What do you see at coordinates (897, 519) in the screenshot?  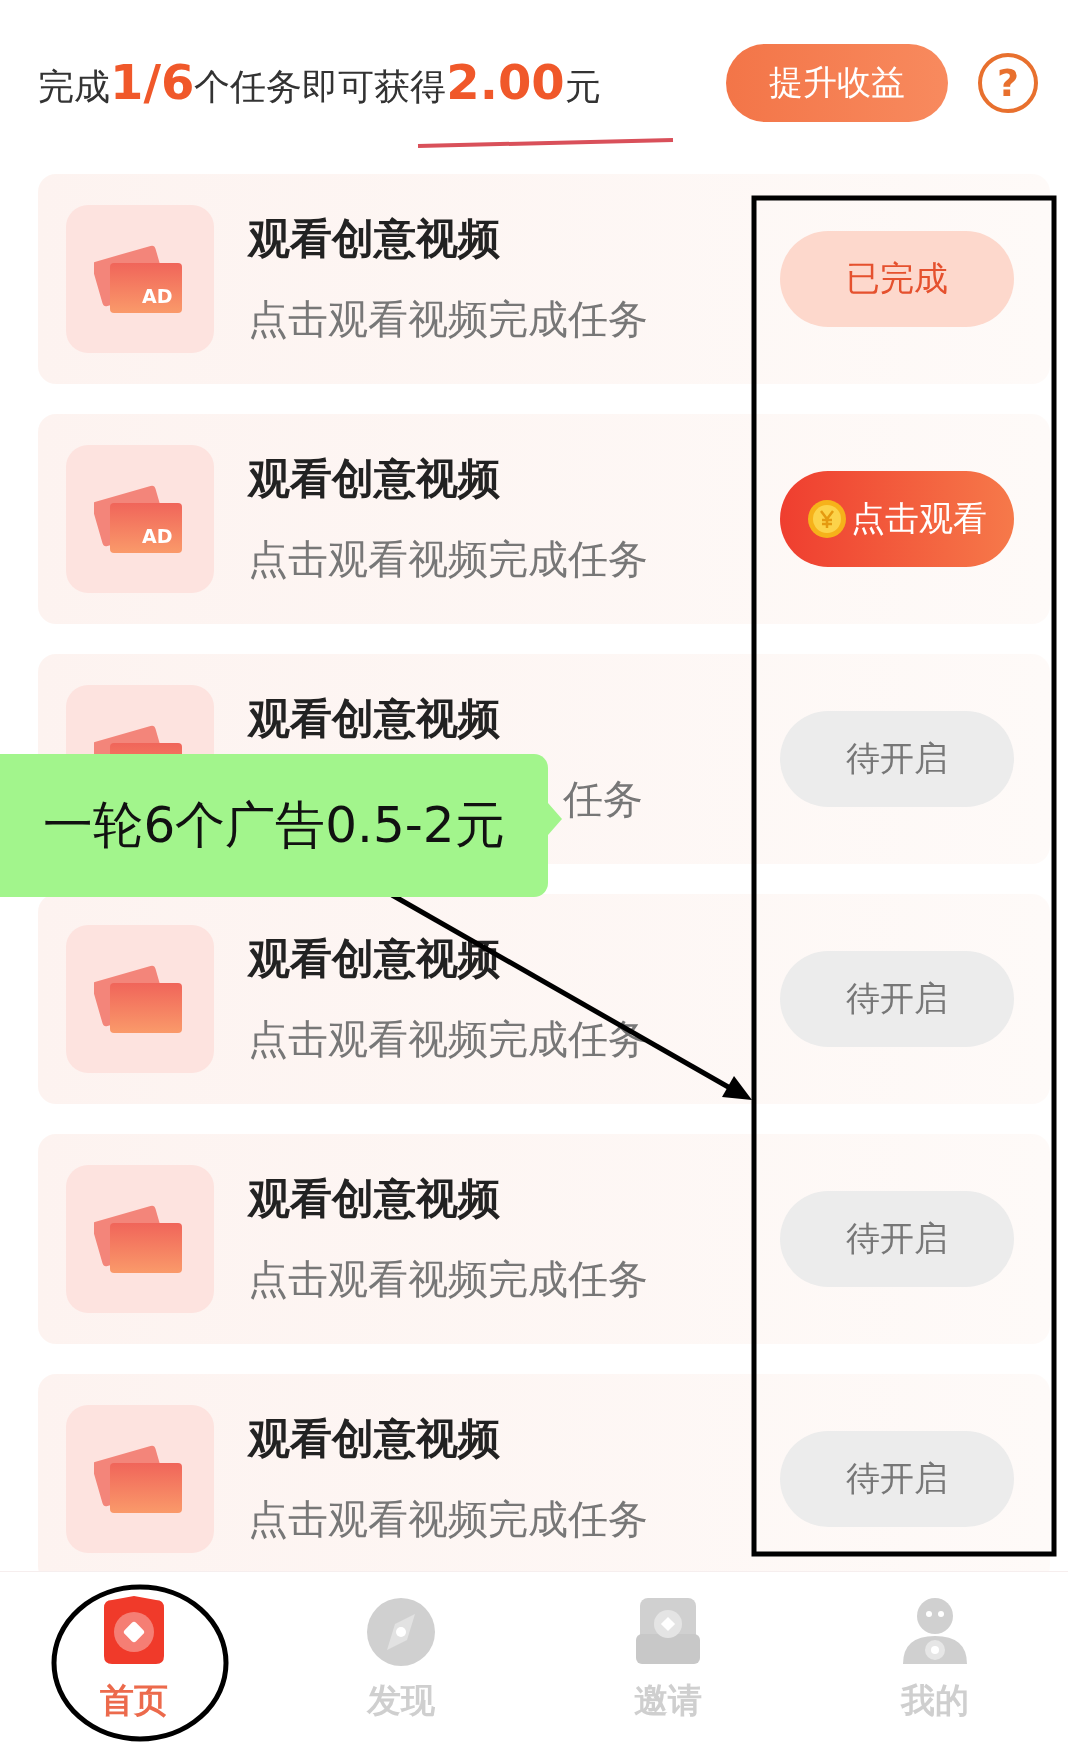 I see `task-button: 点击观看` at bounding box center [897, 519].